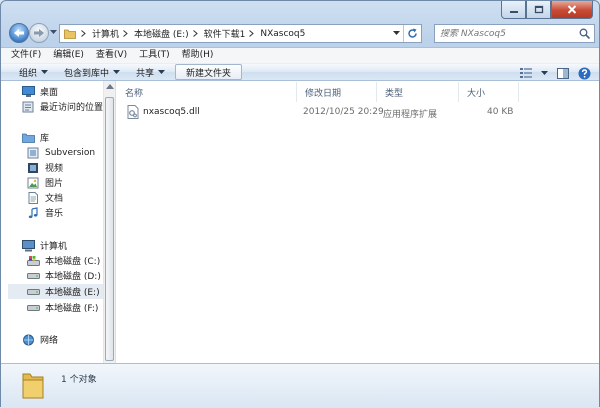 The image size is (600, 408). Describe the element at coordinates (49, 93) in the screenshot. I see `sidebar-item-label: 桌面` at that location.